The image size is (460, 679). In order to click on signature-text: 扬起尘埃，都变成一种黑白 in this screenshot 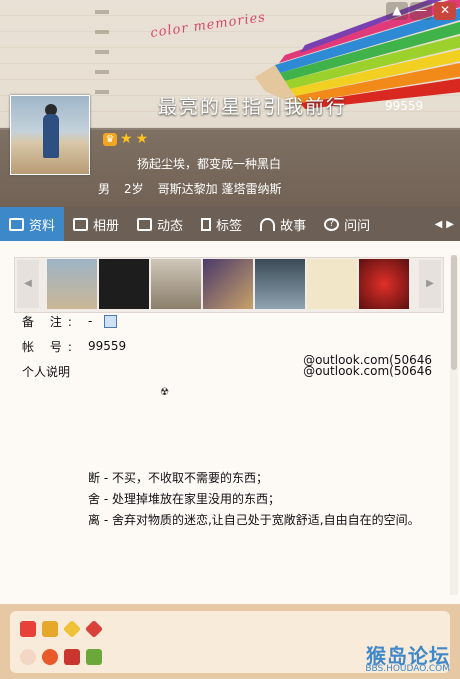, I will do `click(209, 164)`.